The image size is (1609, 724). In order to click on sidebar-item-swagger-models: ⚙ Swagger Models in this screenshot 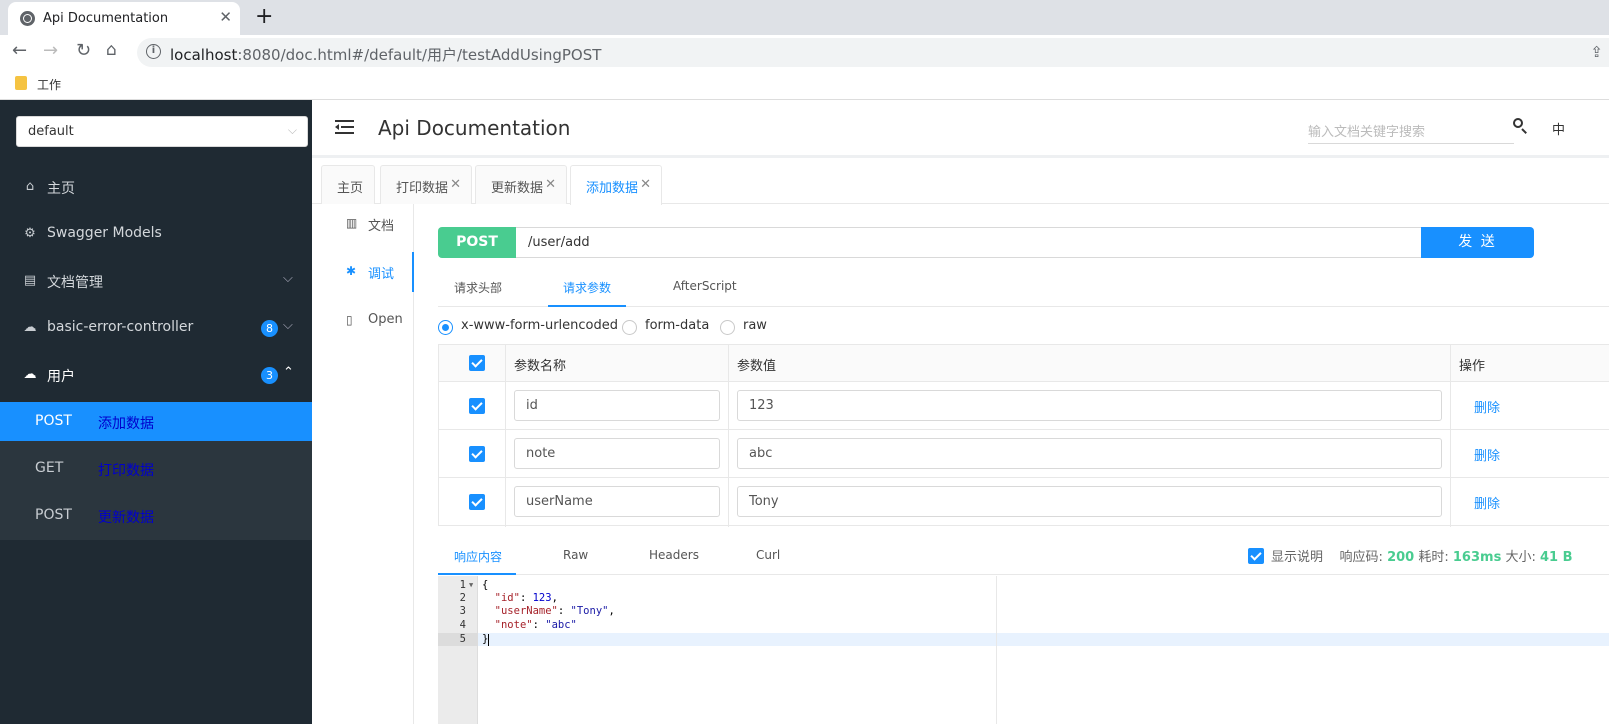, I will do `click(156, 234)`.